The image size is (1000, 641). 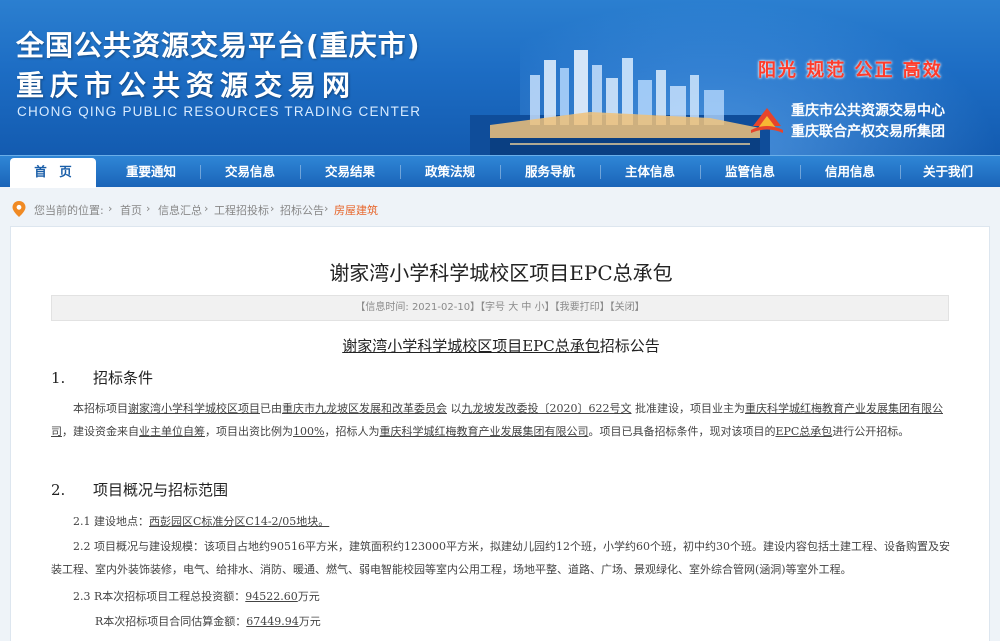 What do you see at coordinates (356, 210) in the screenshot?
I see `breadcrumb-current: 房屋建筑` at bounding box center [356, 210].